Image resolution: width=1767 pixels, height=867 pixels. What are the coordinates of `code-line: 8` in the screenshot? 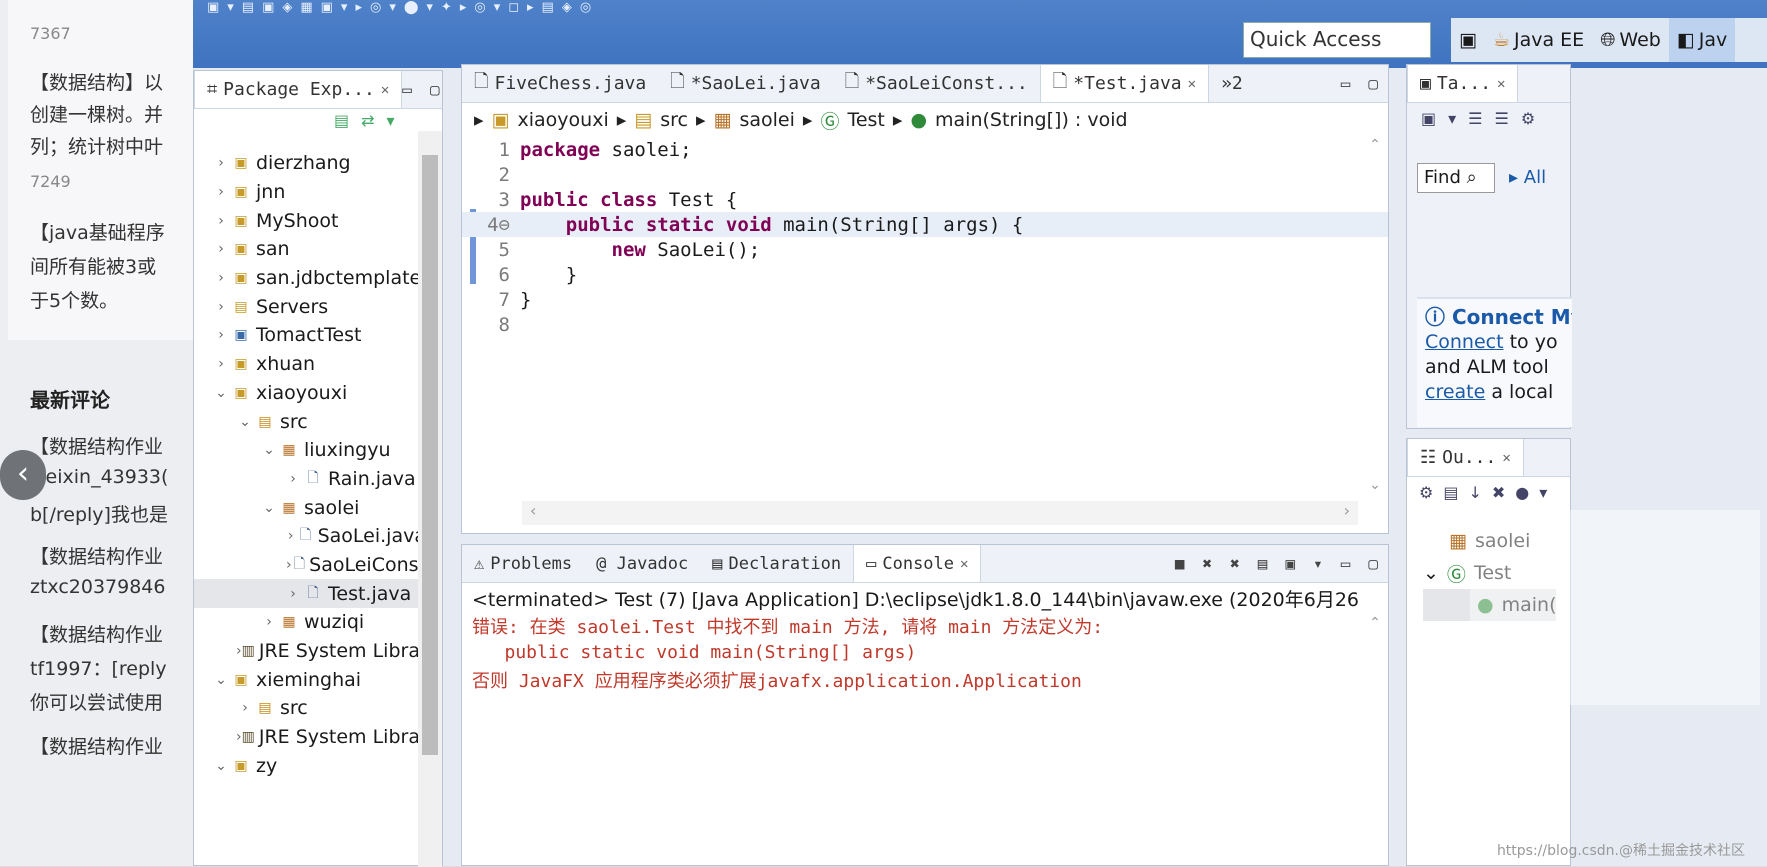 It's located at (925, 324).